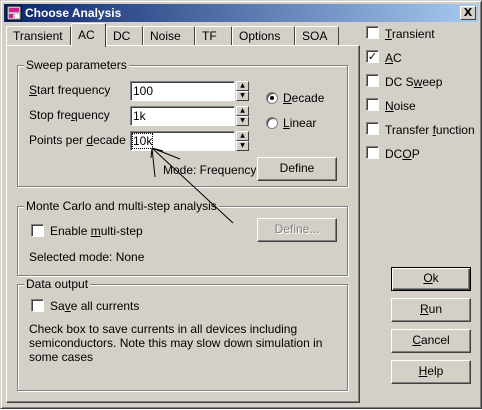 The width and height of the screenshot is (482, 410). What do you see at coordinates (38, 36) in the screenshot?
I see `tab-transient: Transient` at bounding box center [38, 36].